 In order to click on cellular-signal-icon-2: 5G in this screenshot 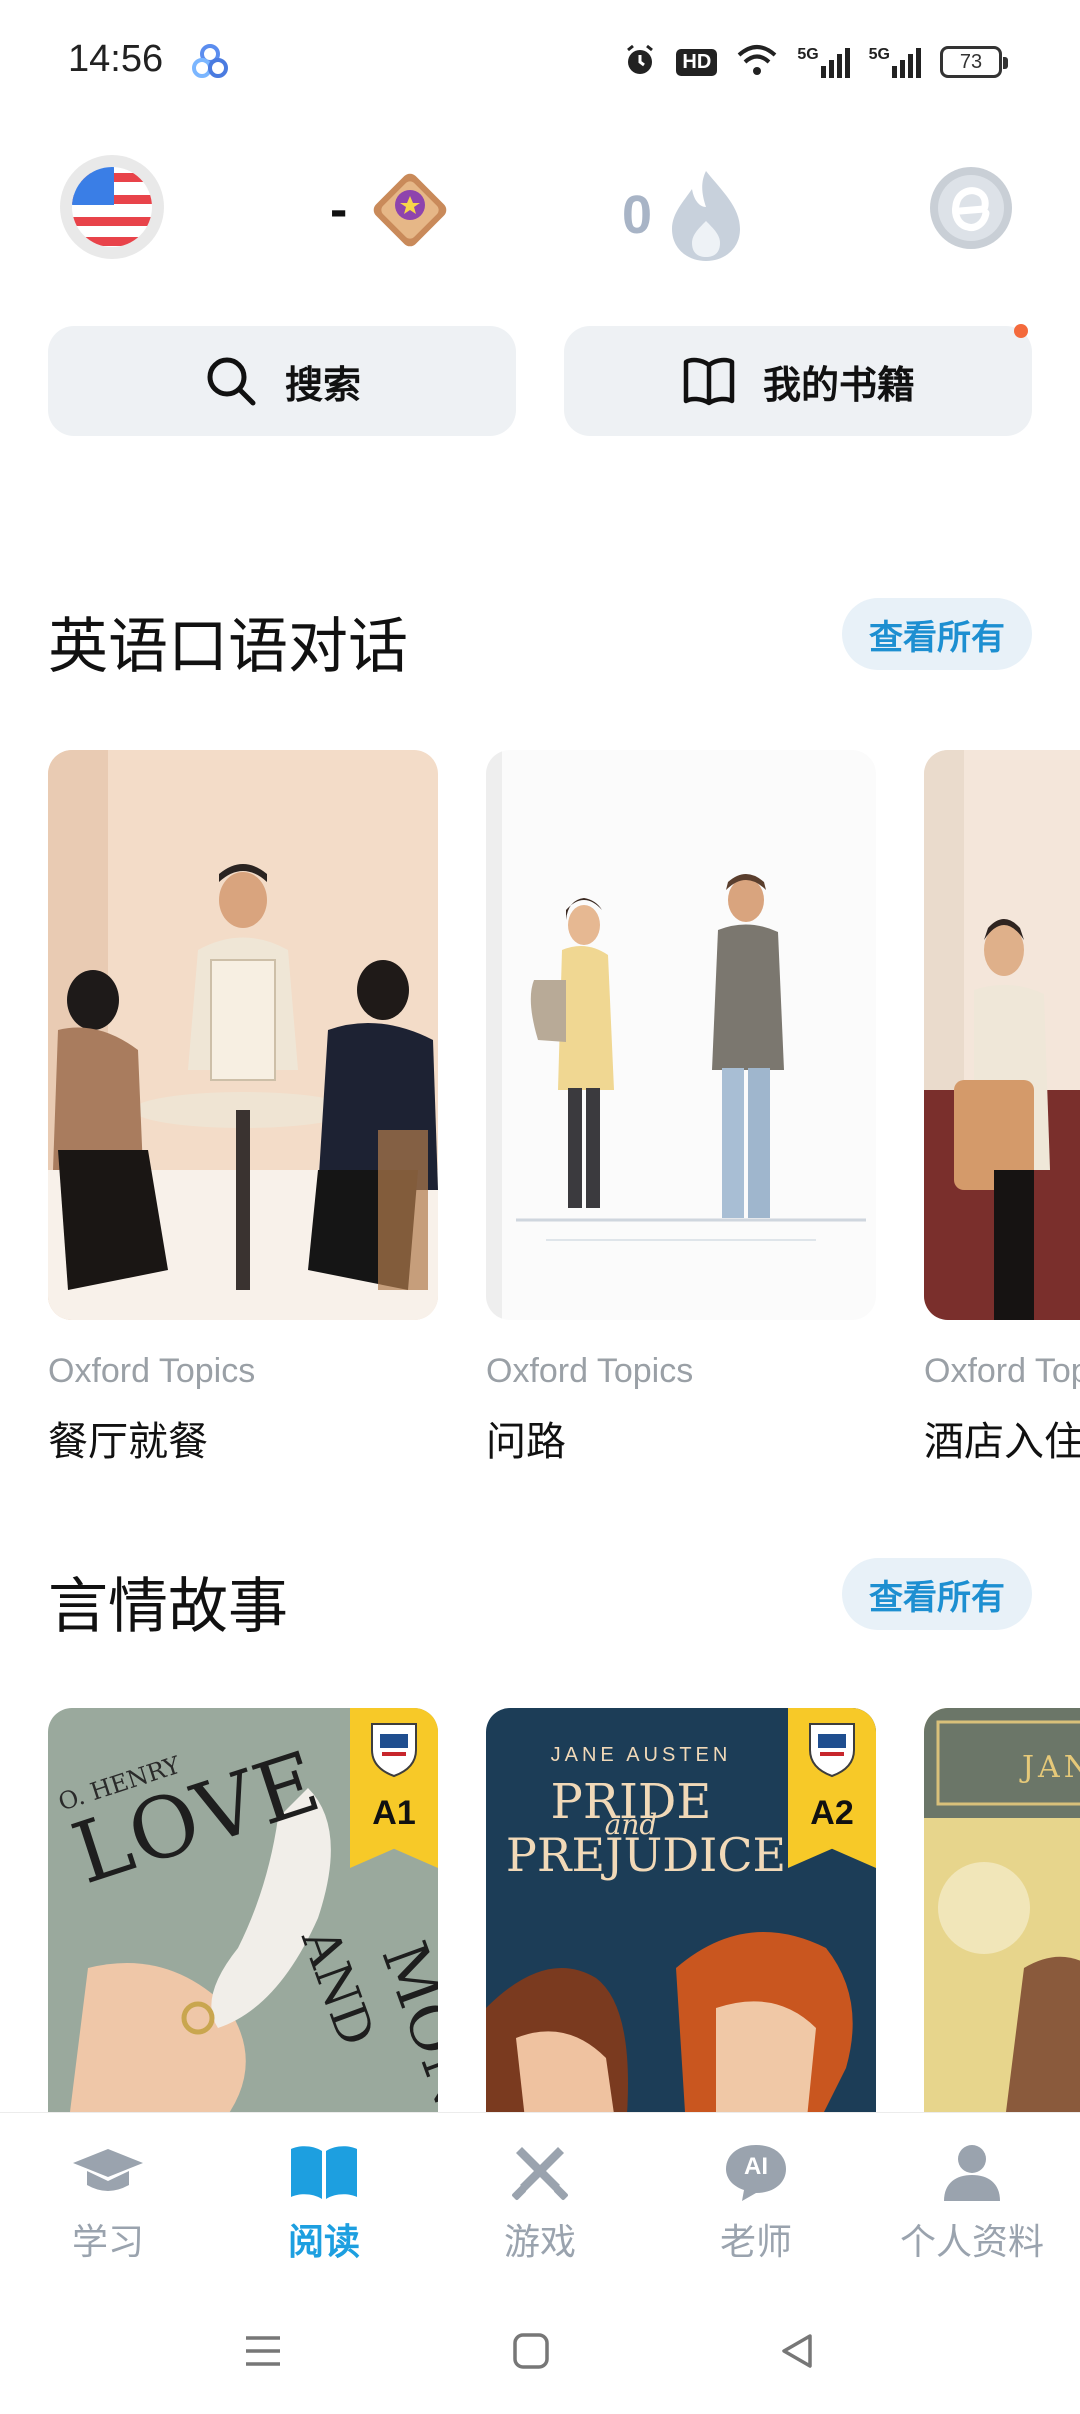, I will do `click(895, 62)`.